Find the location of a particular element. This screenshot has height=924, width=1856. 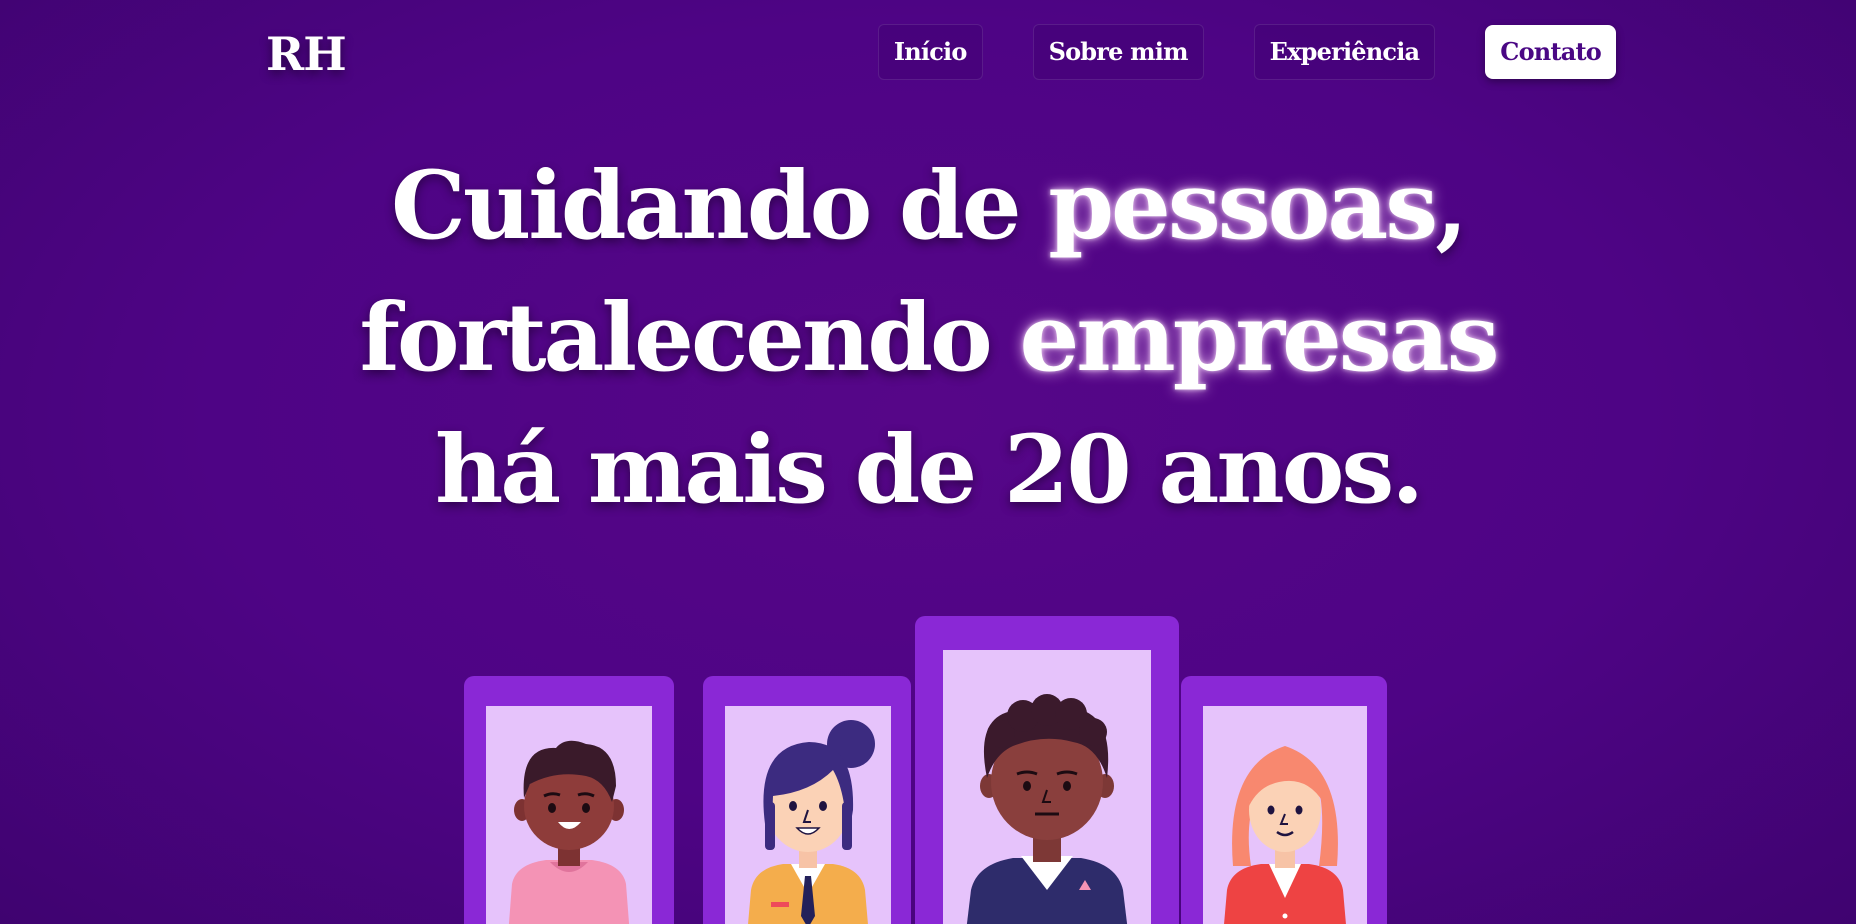

man-pink-shirt-illustration is located at coordinates (569, 832).